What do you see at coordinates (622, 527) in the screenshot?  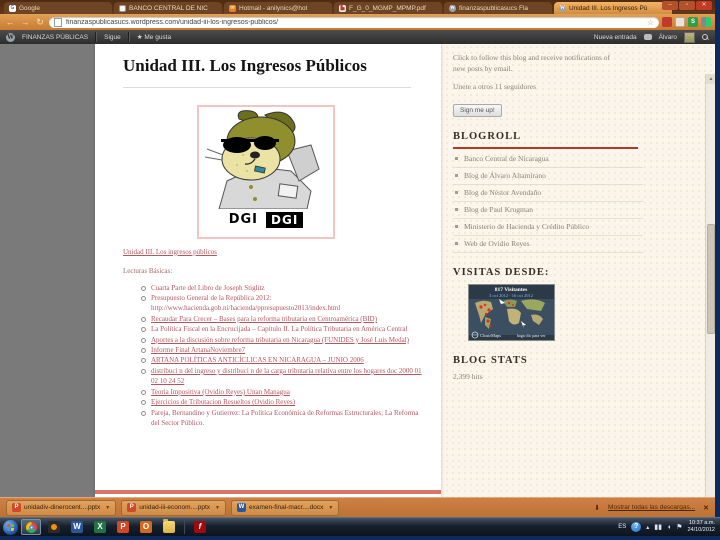 I see `language-indicator: ES` at bounding box center [622, 527].